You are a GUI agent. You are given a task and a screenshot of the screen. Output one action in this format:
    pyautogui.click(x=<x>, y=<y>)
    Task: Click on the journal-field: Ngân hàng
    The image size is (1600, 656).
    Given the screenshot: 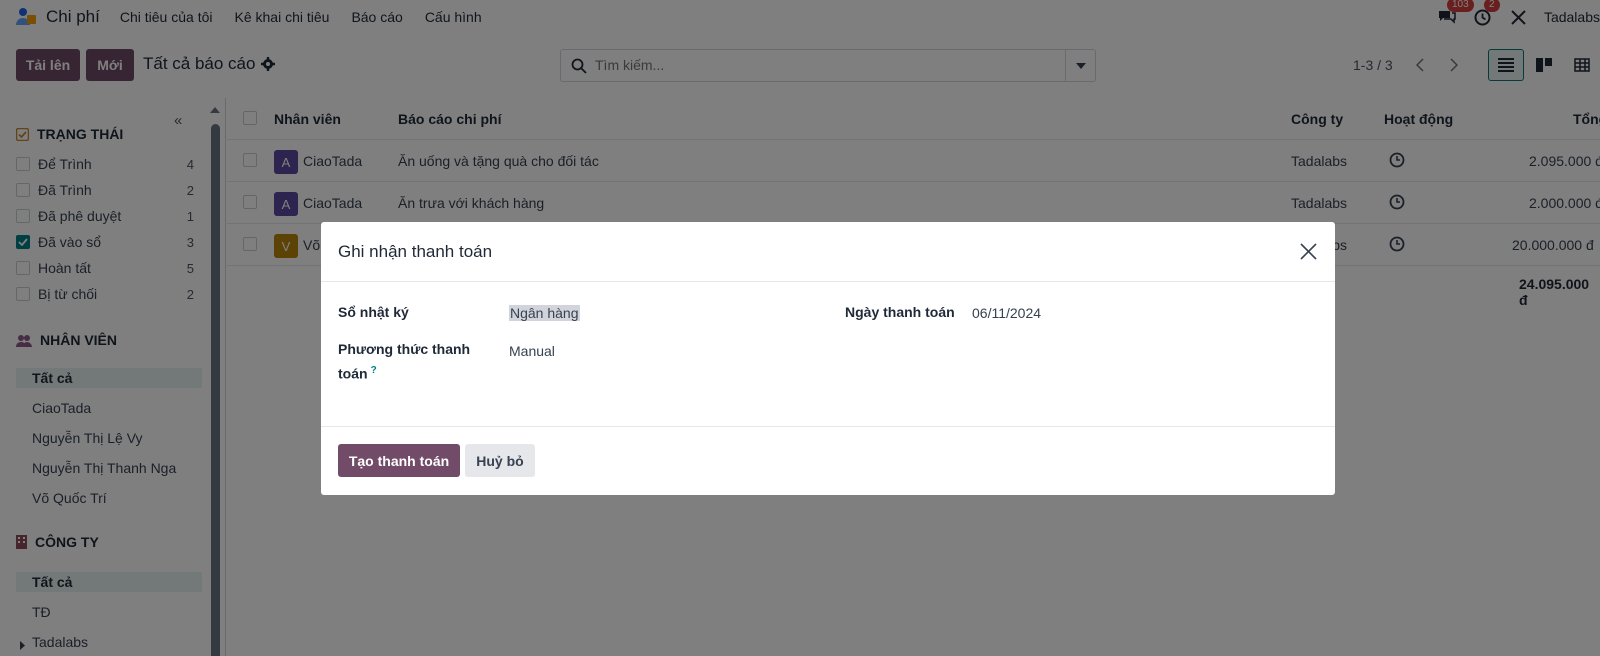 What is the action you would take?
    pyautogui.click(x=544, y=313)
    